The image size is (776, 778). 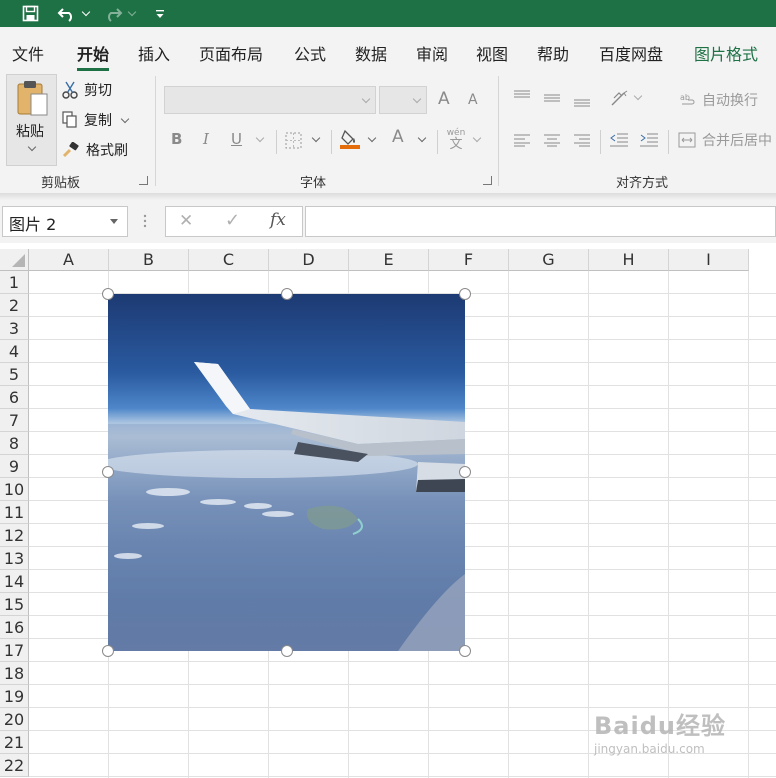 What do you see at coordinates (422, 138) in the screenshot?
I see `font-color-dropdown-icon` at bounding box center [422, 138].